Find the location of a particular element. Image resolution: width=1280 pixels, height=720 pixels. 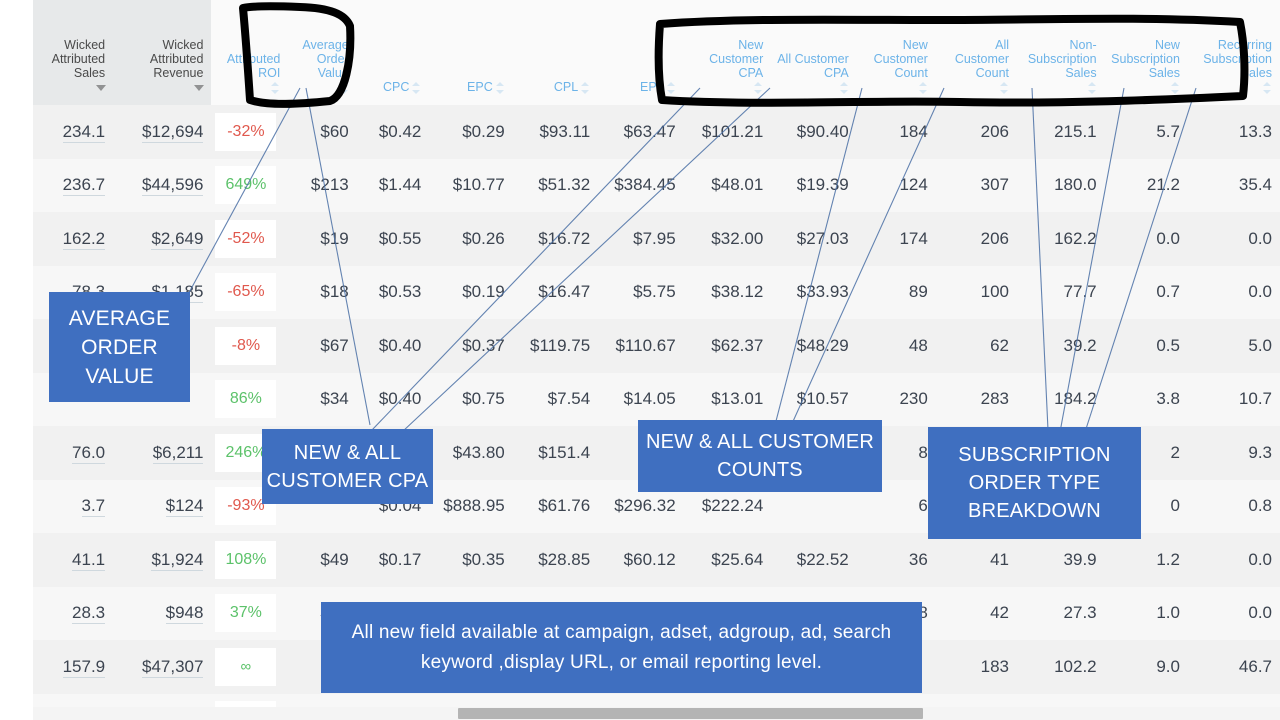

cell-link: $124 is located at coordinates (184, 507).